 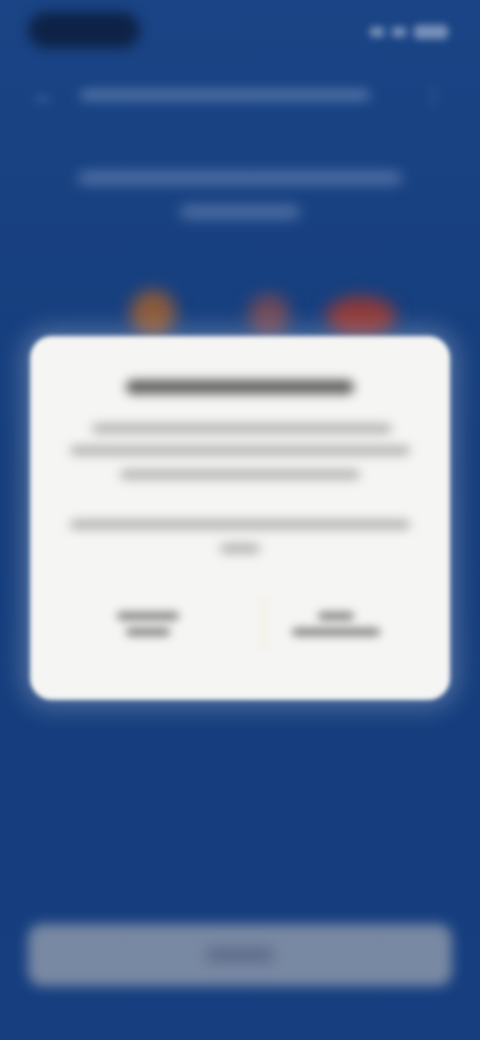 What do you see at coordinates (377, 32) in the screenshot?
I see `signal-icon` at bounding box center [377, 32].